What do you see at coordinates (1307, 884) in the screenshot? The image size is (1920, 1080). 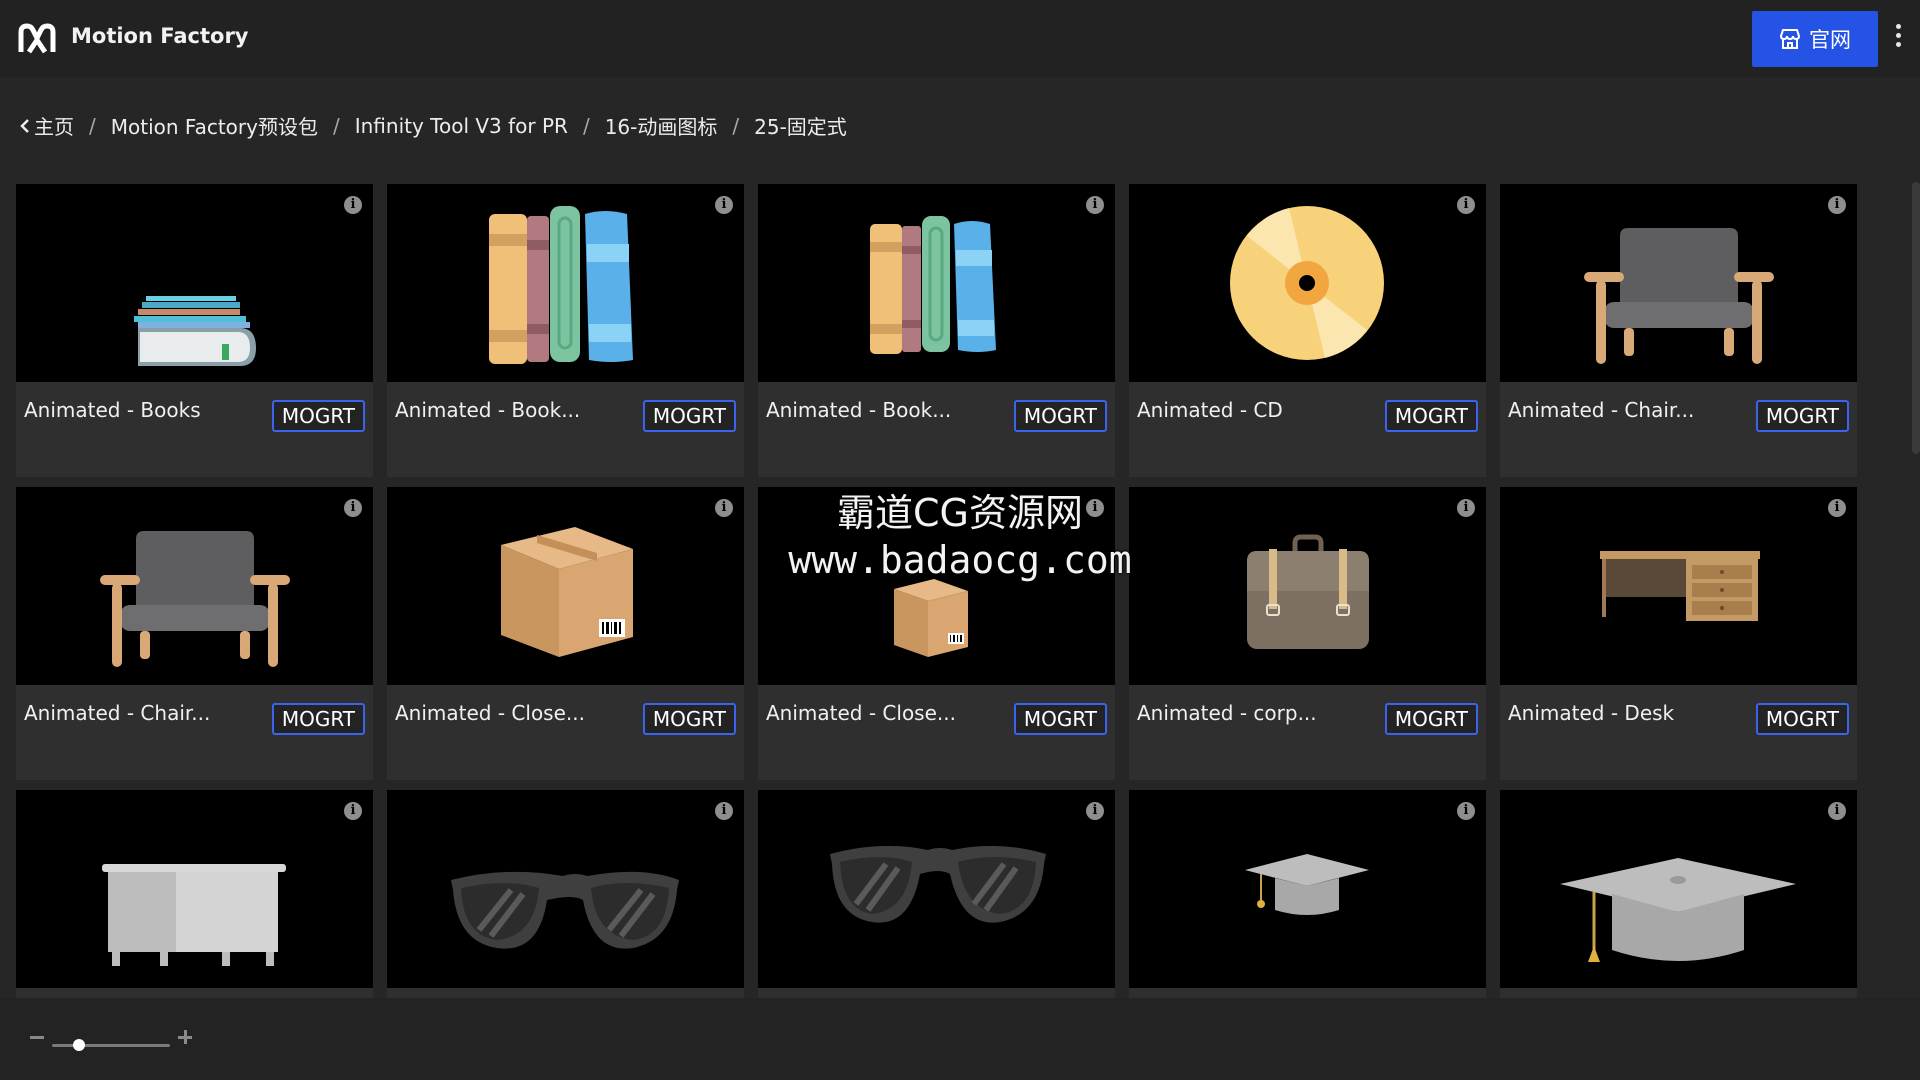 I see `grad-cap-small-icon` at bounding box center [1307, 884].